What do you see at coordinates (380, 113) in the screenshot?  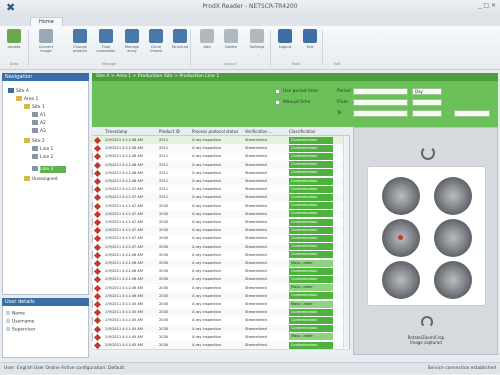 I see `to-date-input` at bounding box center [380, 113].